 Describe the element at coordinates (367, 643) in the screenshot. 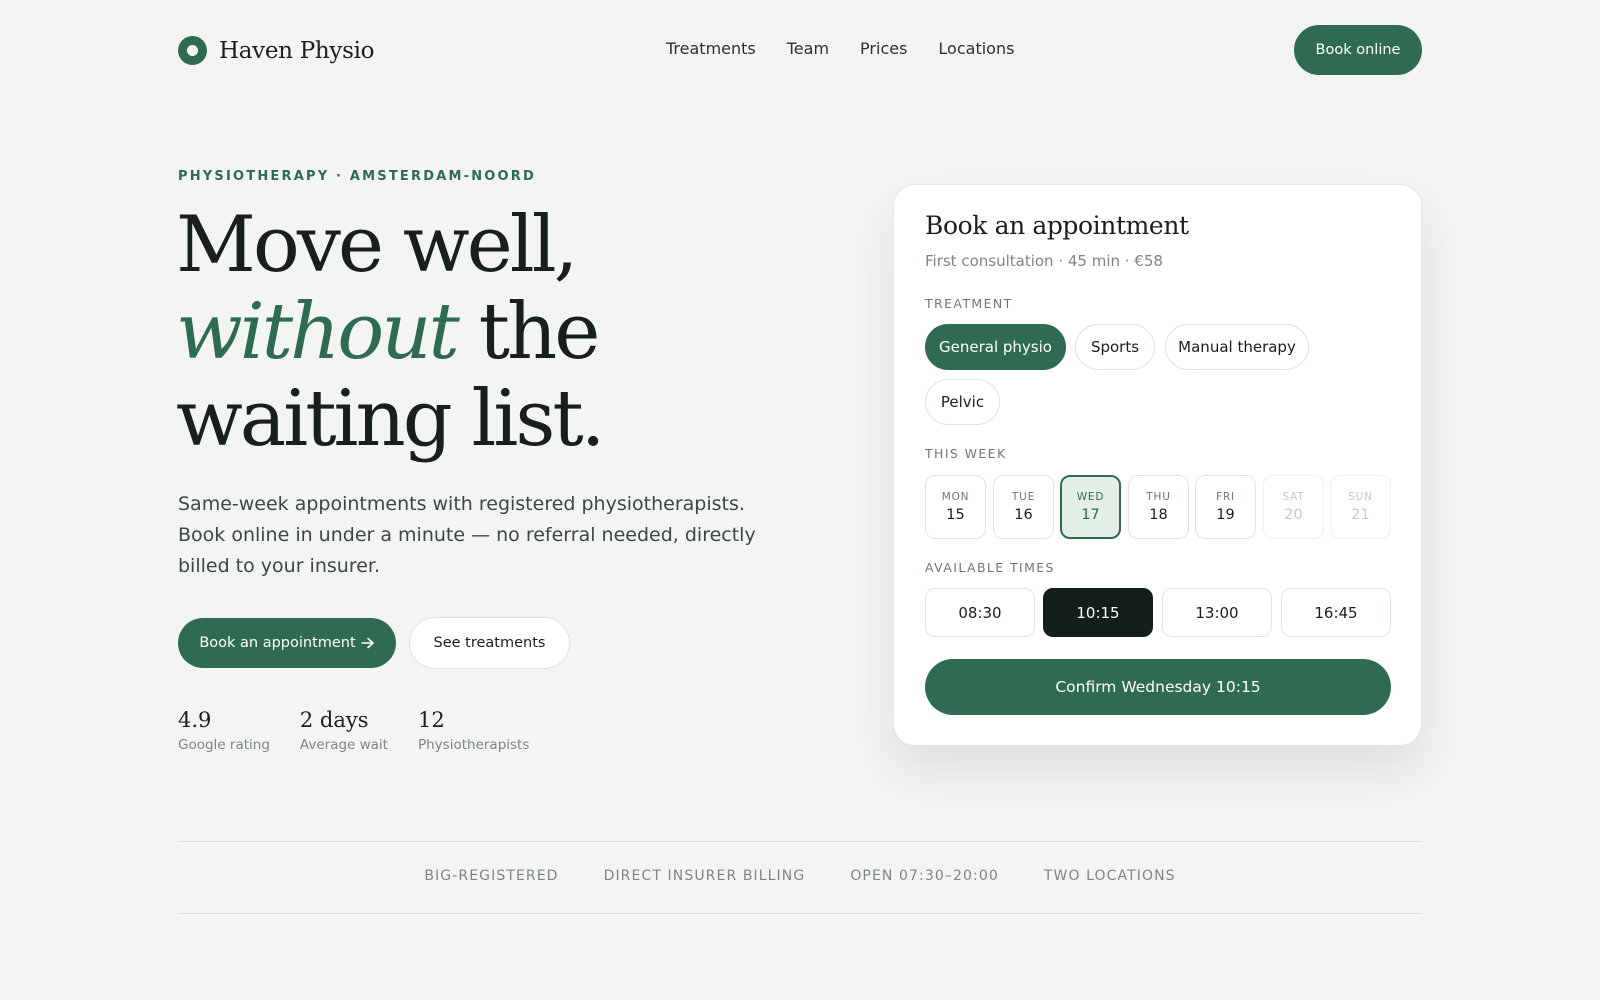

I see `arrow-right-icon` at that location.